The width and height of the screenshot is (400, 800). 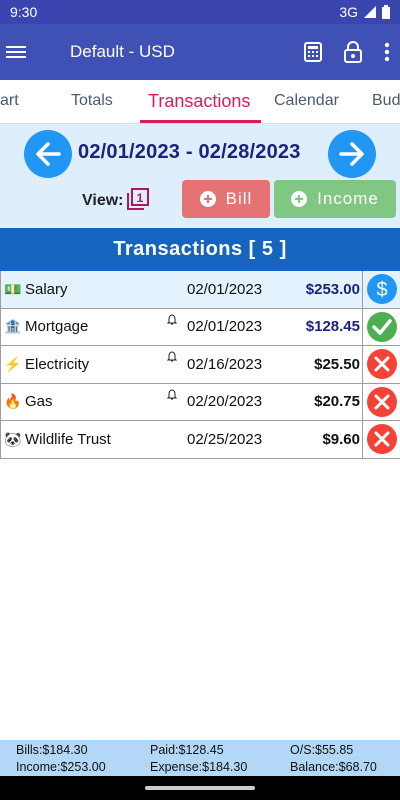 What do you see at coordinates (199, 767) in the screenshot?
I see `summary-expense: Expense:$184.30` at bounding box center [199, 767].